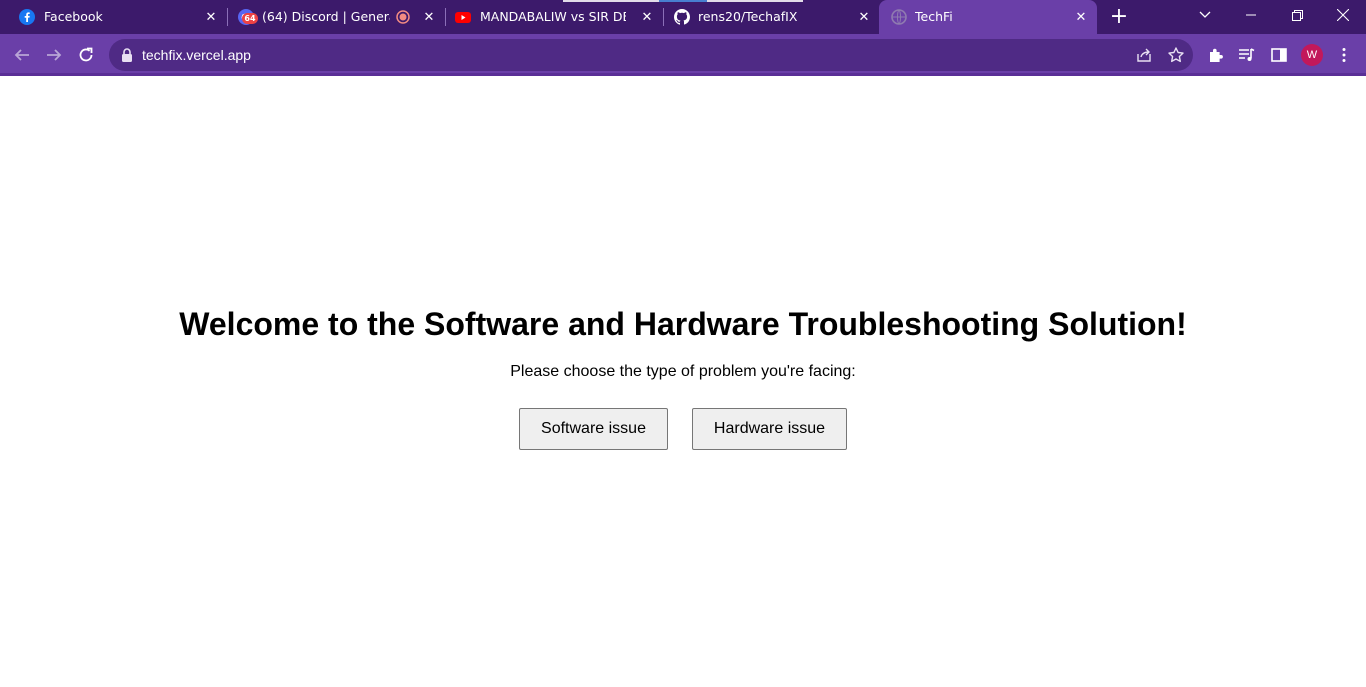  I want to click on arrow-right-icon, so click(54, 55).